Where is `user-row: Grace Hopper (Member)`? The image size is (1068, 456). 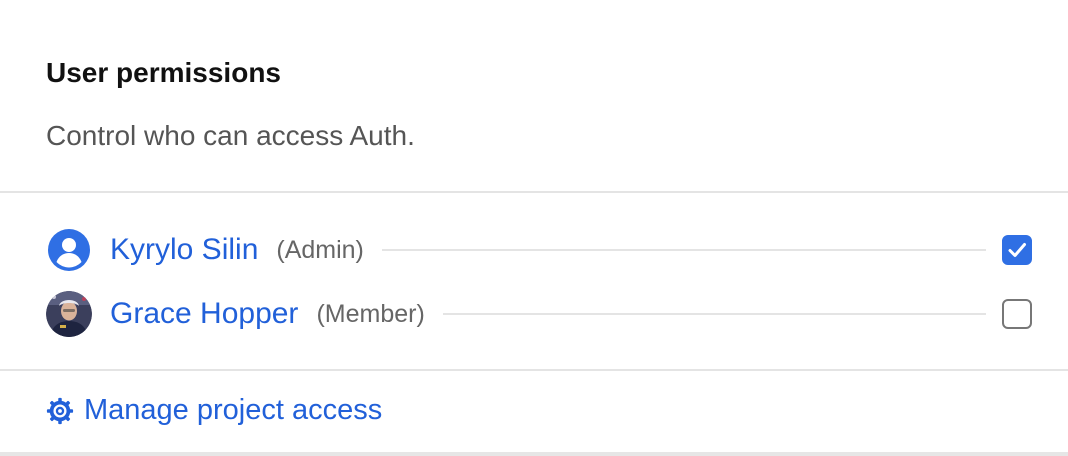 user-row: Grace Hopper (Member) is located at coordinates (539, 314).